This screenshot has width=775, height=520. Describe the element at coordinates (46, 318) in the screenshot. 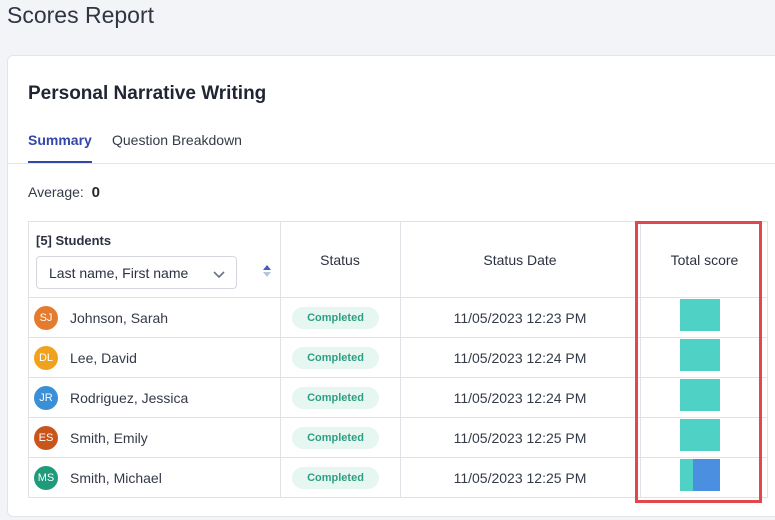

I see `avatar: SJ` at that location.